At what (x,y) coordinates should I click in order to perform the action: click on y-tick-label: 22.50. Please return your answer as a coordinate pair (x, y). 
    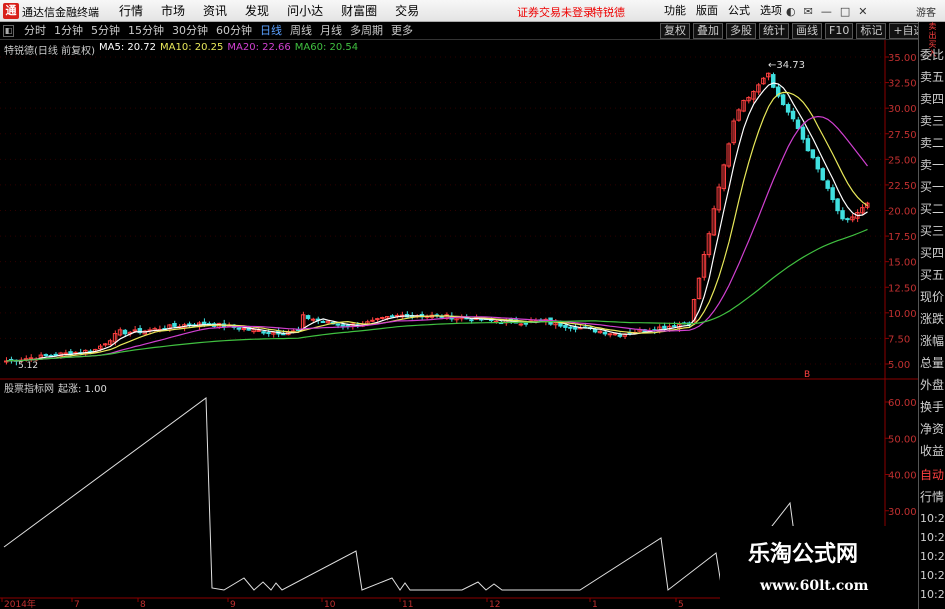
    Looking at the image, I should click on (902, 186).